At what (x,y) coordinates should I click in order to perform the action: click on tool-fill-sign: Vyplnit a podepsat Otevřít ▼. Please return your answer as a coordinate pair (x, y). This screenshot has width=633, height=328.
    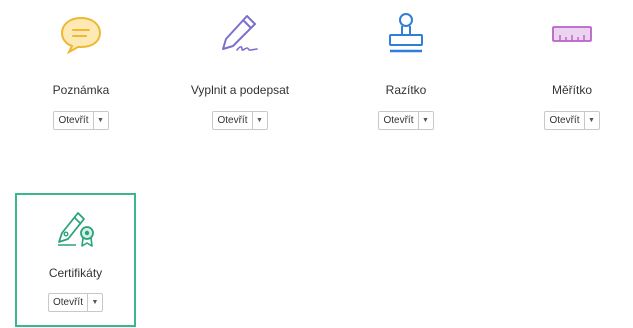
    Looking at the image, I should click on (240, 69).